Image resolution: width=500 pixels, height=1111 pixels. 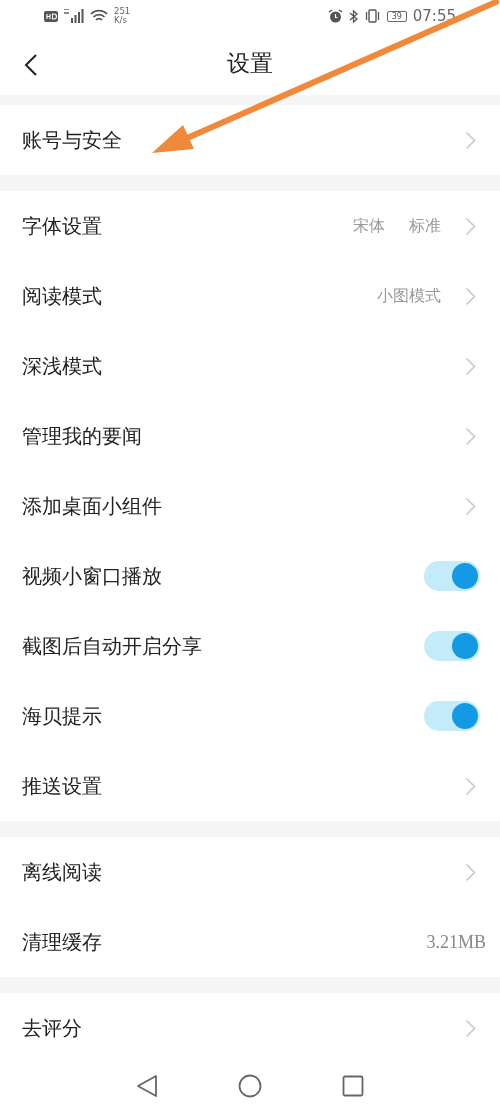 I want to click on hd-icon, so click(x=51, y=16).